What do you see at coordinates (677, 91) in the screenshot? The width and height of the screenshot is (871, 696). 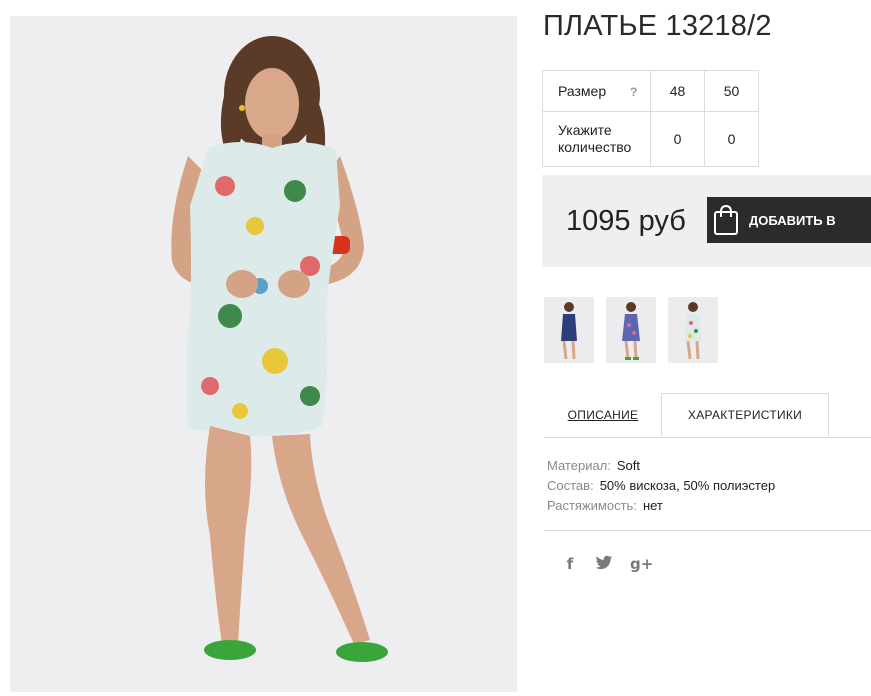 I see `size-48: 48` at bounding box center [677, 91].